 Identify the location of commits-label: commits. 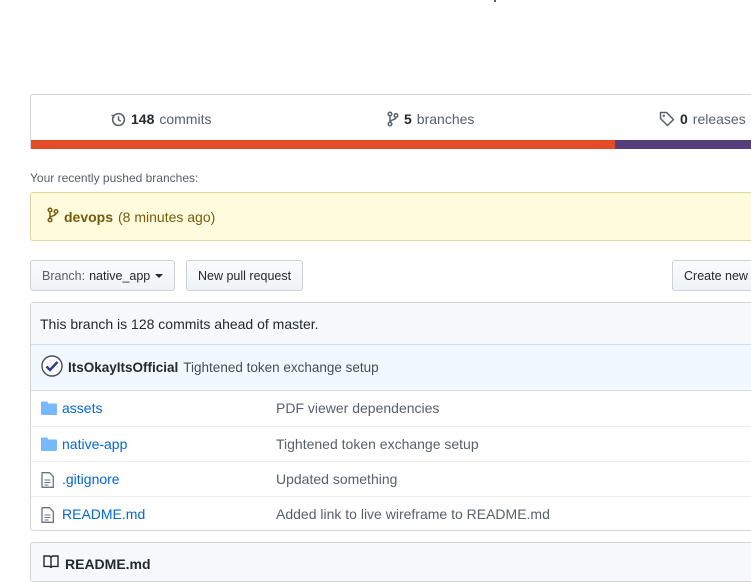
(185, 119).